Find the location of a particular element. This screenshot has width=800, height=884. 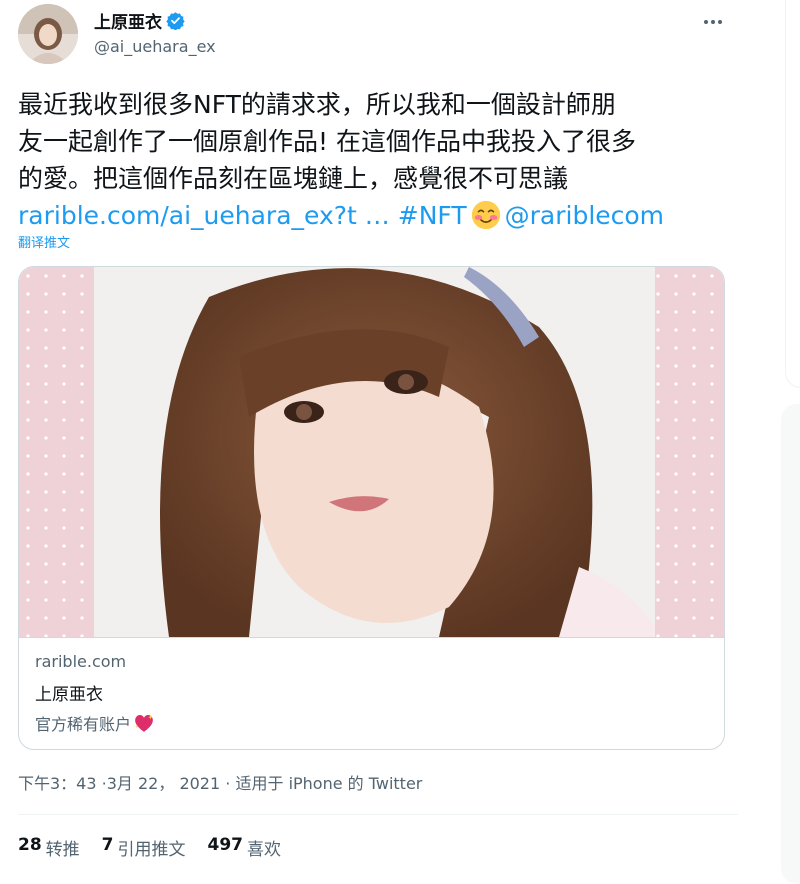

likes-stat: 497 喜欢 is located at coordinates (245, 847).